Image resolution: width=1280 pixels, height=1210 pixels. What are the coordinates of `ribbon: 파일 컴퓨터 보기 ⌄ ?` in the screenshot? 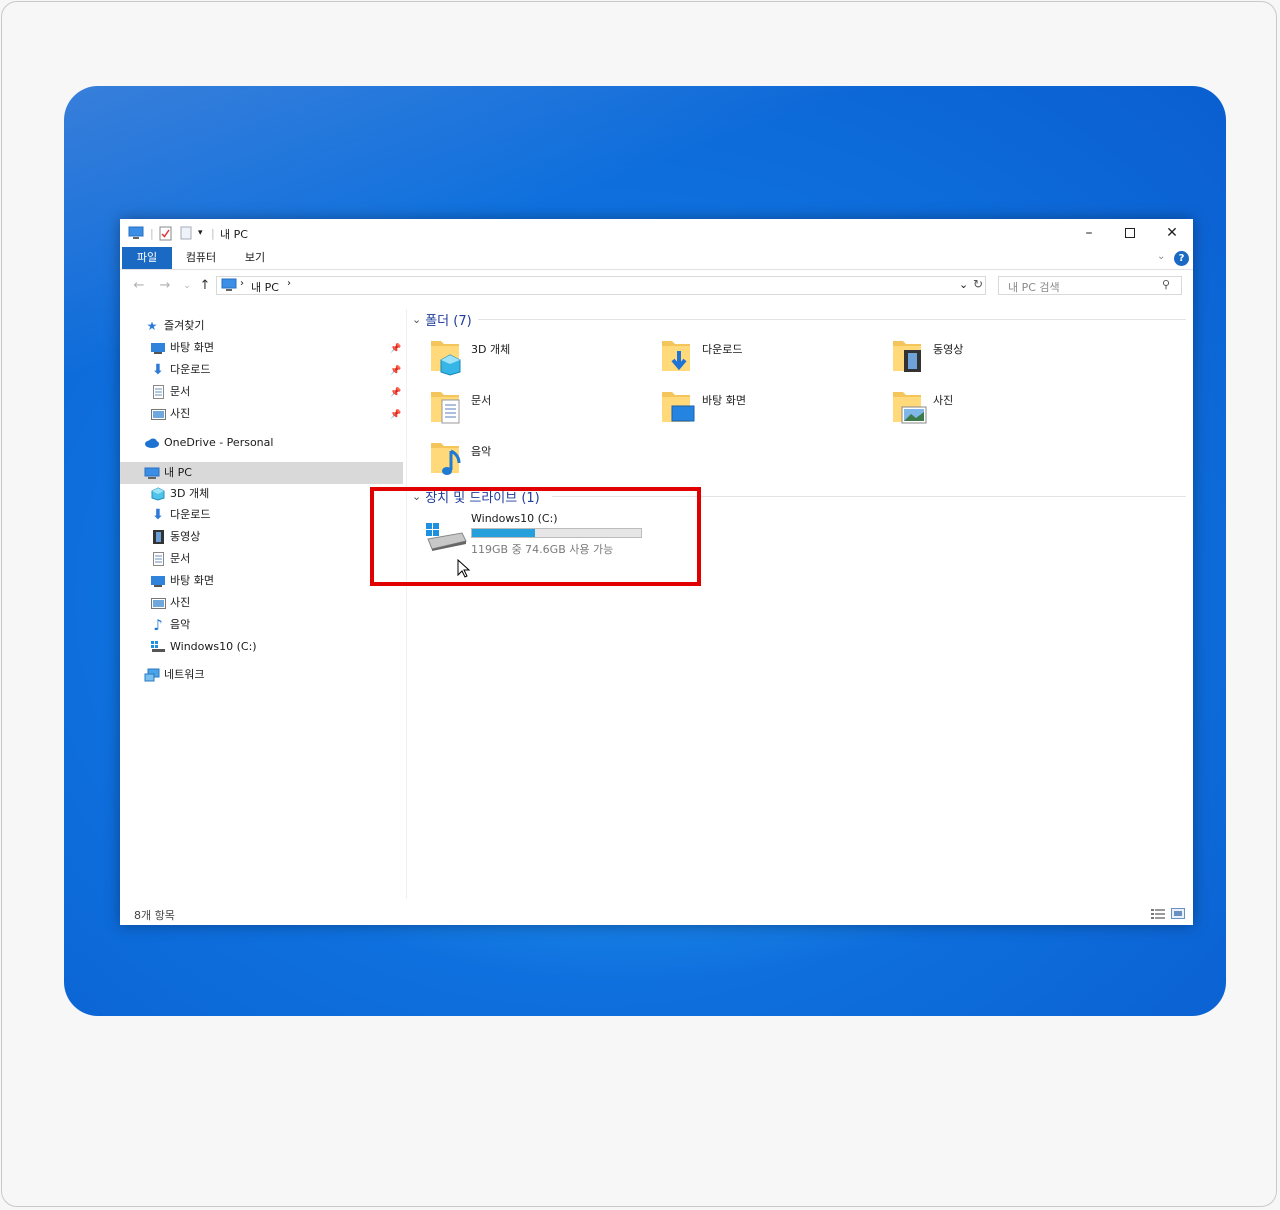 It's located at (656, 258).